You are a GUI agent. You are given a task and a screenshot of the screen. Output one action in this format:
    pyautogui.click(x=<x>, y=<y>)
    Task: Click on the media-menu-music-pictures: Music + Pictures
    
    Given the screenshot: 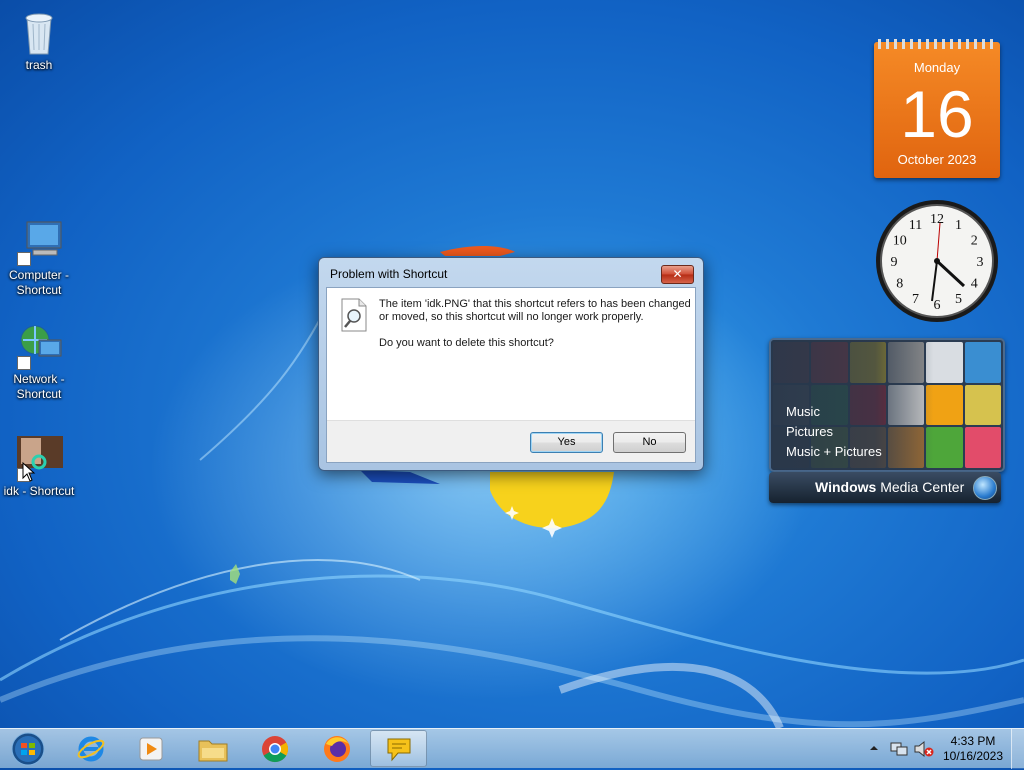 What is the action you would take?
    pyautogui.click(x=834, y=452)
    